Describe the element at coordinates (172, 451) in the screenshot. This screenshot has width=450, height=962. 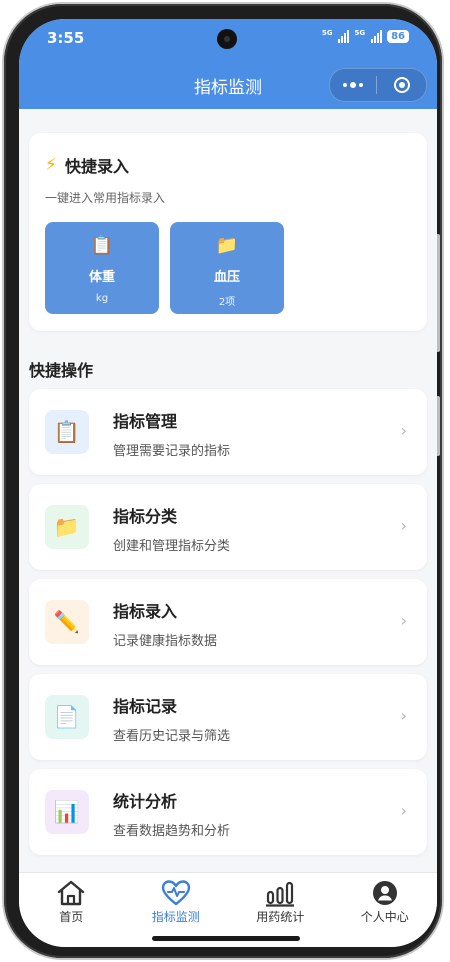
I see `menu-item-desc: 管理需要记录的指标` at that location.